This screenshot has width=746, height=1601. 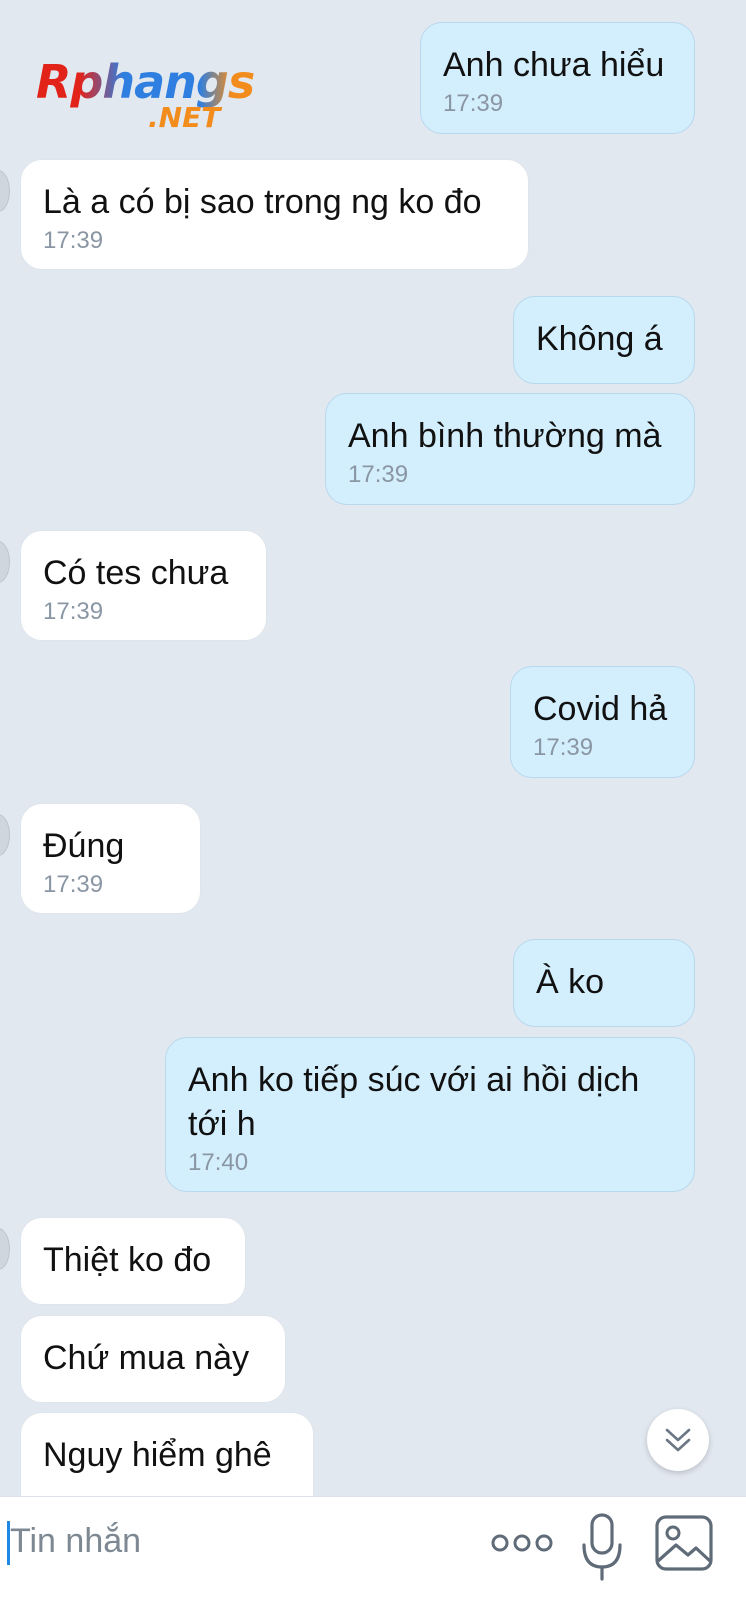 I want to click on message-text: Covid hả, so click(x=600, y=709).